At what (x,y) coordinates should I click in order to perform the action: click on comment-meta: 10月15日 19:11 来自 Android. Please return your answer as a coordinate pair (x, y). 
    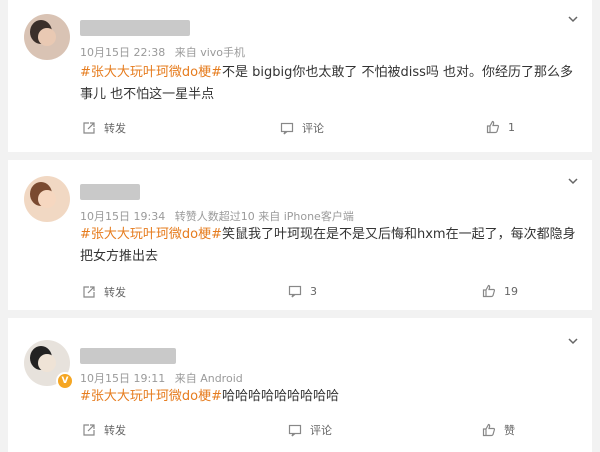
    Looking at the image, I should click on (164, 378).